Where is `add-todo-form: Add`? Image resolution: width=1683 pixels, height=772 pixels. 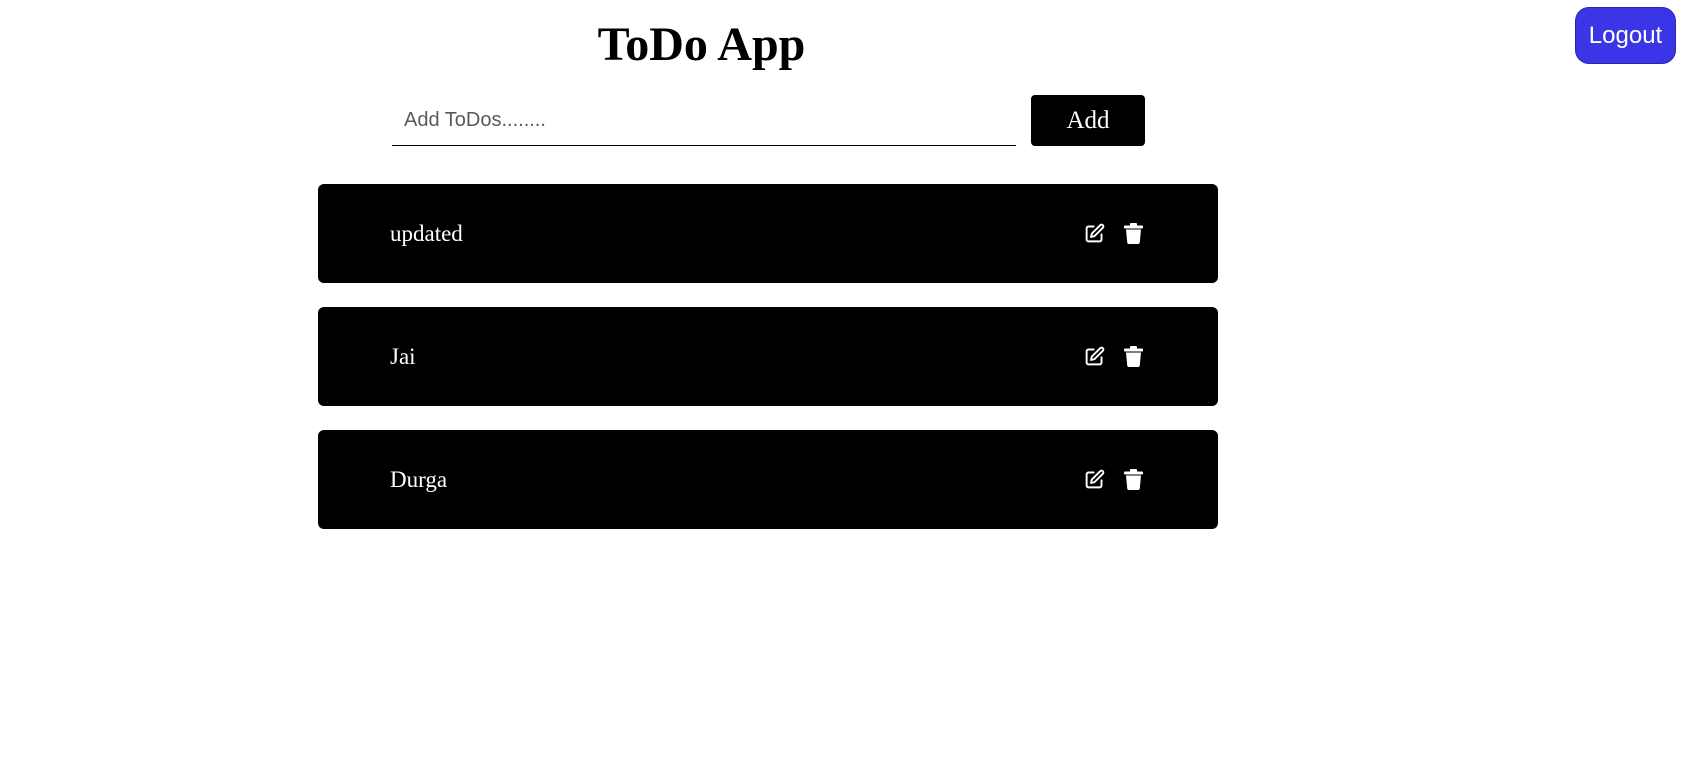
add-todo-form: Add is located at coordinates (768, 121).